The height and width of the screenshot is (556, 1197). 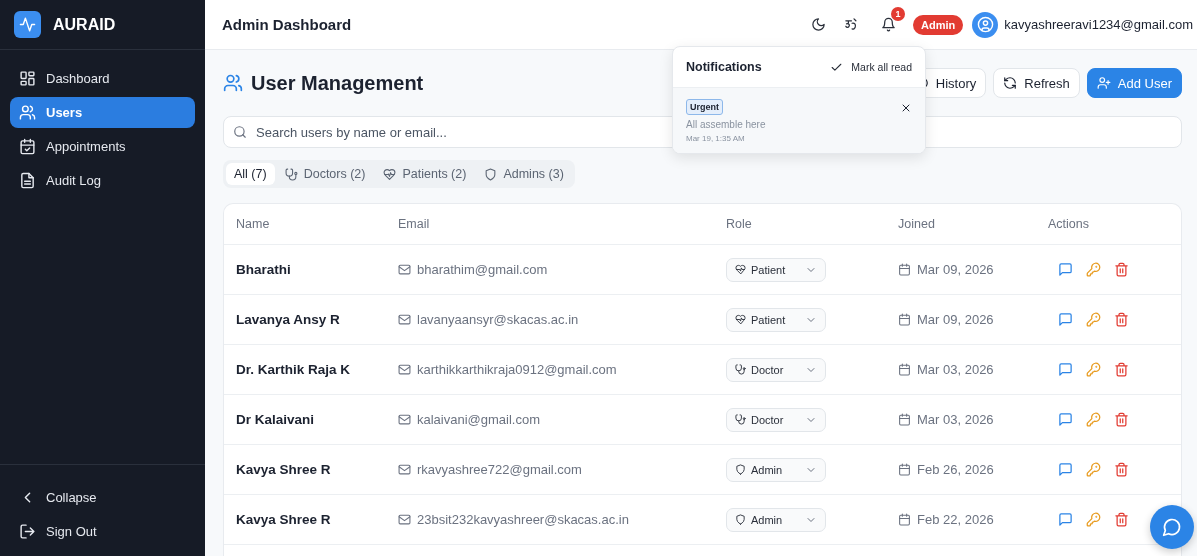 I want to click on priority-tag: Urgent, so click(x=704, y=107).